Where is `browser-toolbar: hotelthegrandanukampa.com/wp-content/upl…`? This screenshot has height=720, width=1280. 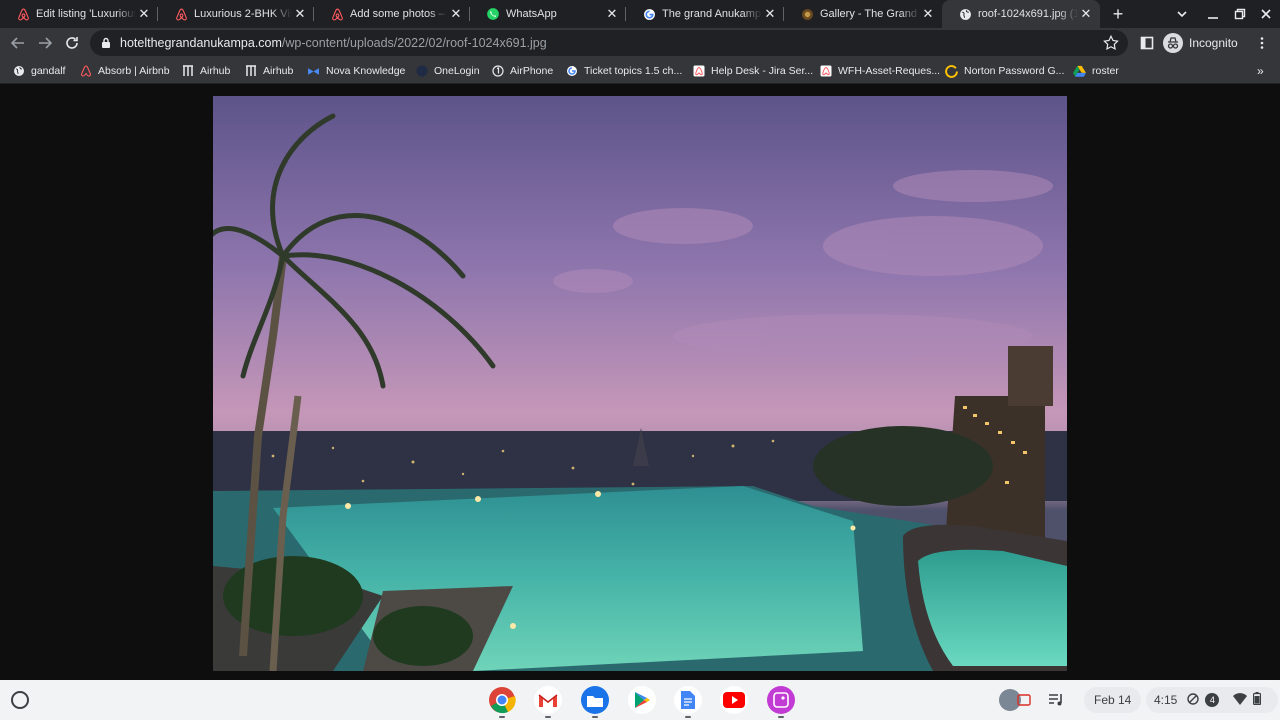
browser-toolbar: hotelthegrandanukampa.com/wp-content/upl… is located at coordinates (640, 43).